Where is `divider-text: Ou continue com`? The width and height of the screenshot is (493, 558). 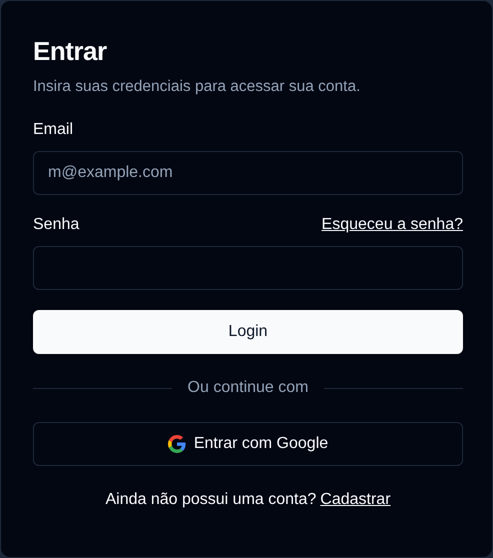
divider-text: Ou continue com is located at coordinates (248, 388).